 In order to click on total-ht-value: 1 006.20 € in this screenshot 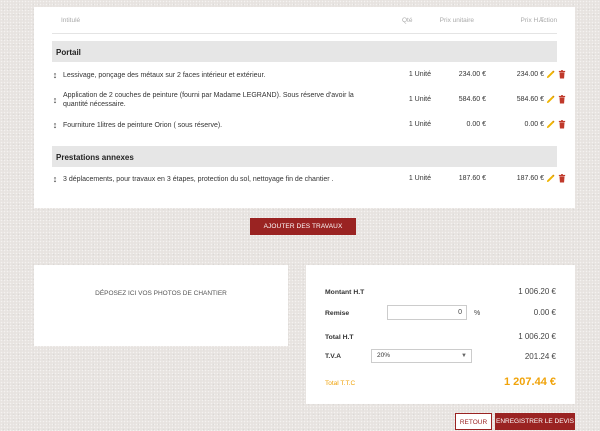, I will do `click(537, 336)`.